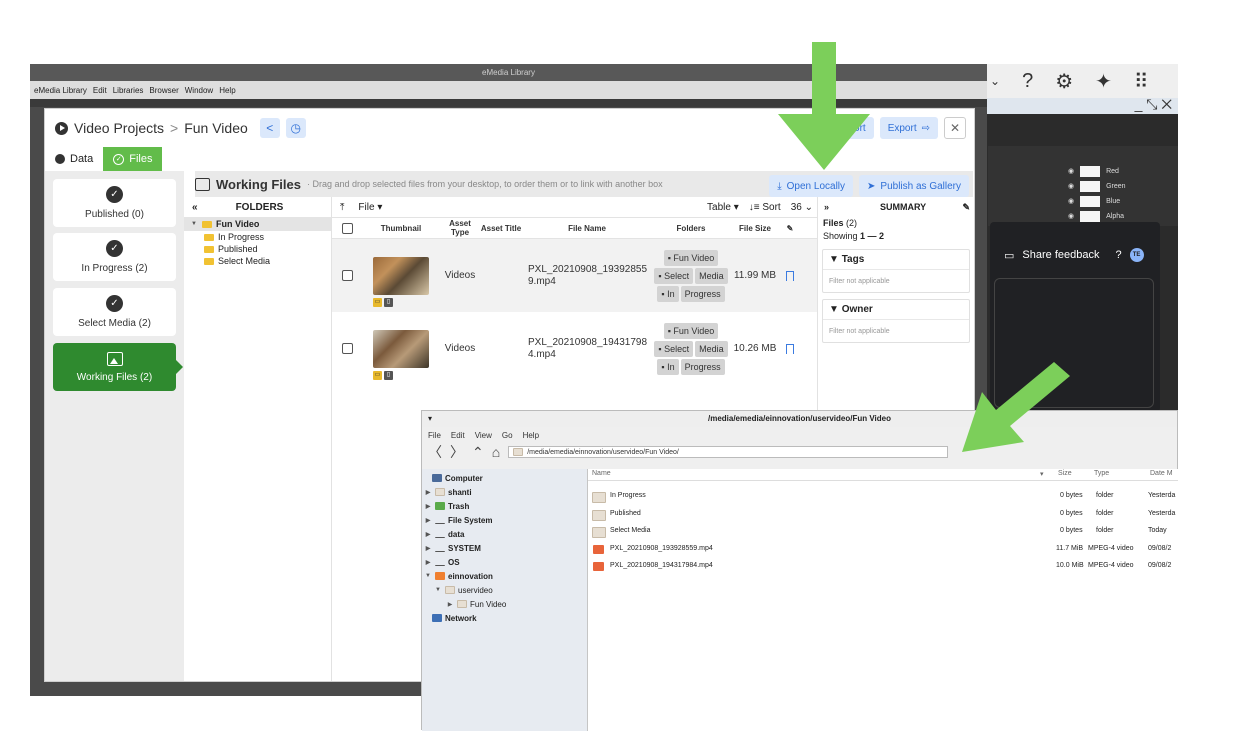  I want to click on sparkle-icon: ✦, so click(1103, 81).